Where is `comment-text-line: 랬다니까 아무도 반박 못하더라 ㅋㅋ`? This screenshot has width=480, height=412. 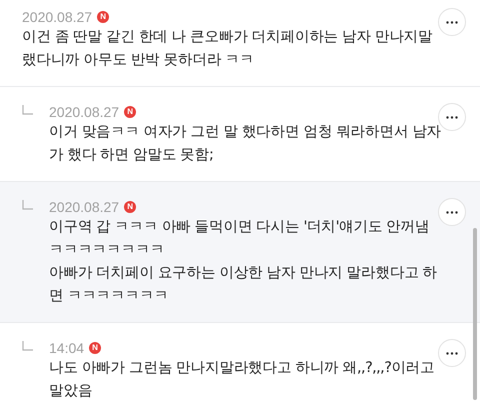
comment-text-line: 랬다니까 아무도 반박 못하더라 ㅋㅋ is located at coordinates (138, 60).